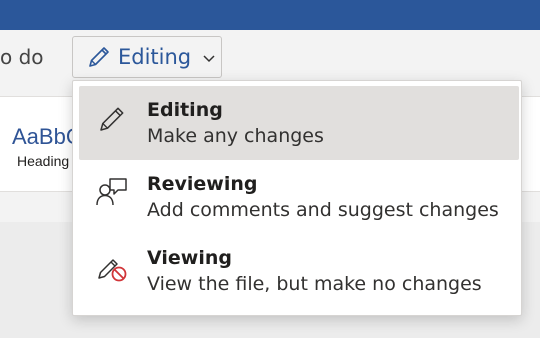 This screenshot has height=338, width=540. What do you see at coordinates (270, 15) in the screenshot?
I see `title-bar` at bounding box center [270, 15].